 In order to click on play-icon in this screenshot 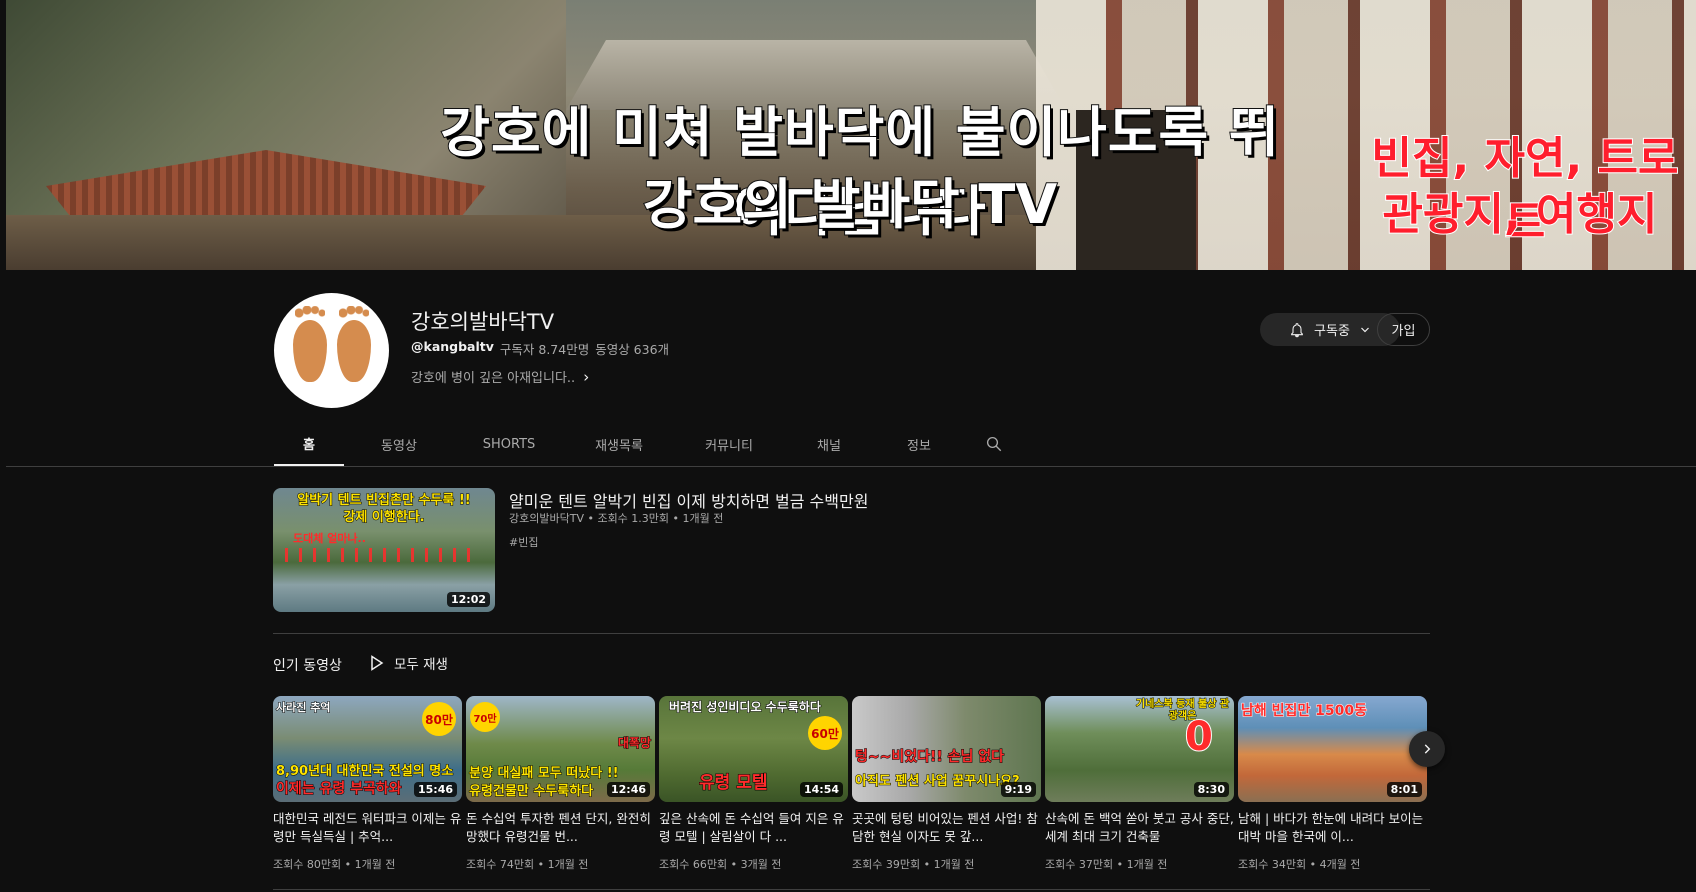, I will do `click(377, 663)`.